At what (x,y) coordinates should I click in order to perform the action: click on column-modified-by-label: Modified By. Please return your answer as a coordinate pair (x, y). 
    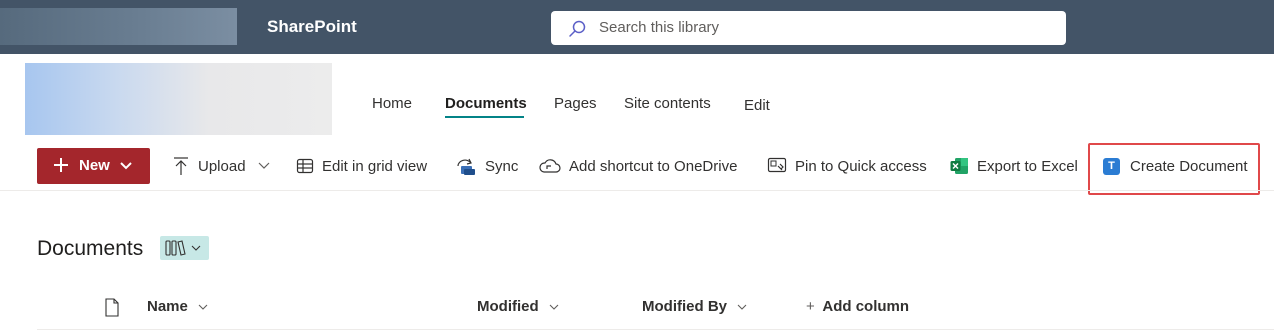
    Looking at the image, I should click on (684, 306).